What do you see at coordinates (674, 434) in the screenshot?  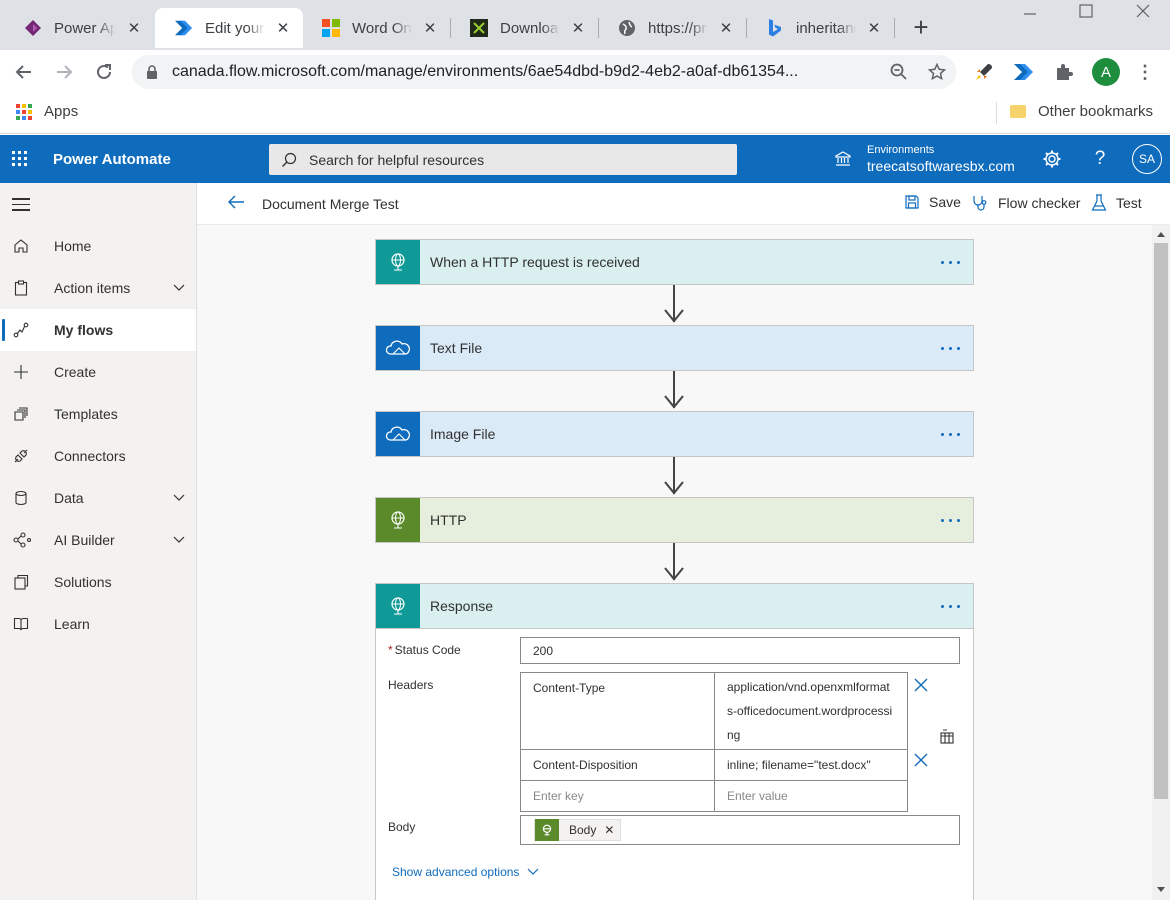 I see `step-card-image-file: Image File` at bounding box center [674, 434].